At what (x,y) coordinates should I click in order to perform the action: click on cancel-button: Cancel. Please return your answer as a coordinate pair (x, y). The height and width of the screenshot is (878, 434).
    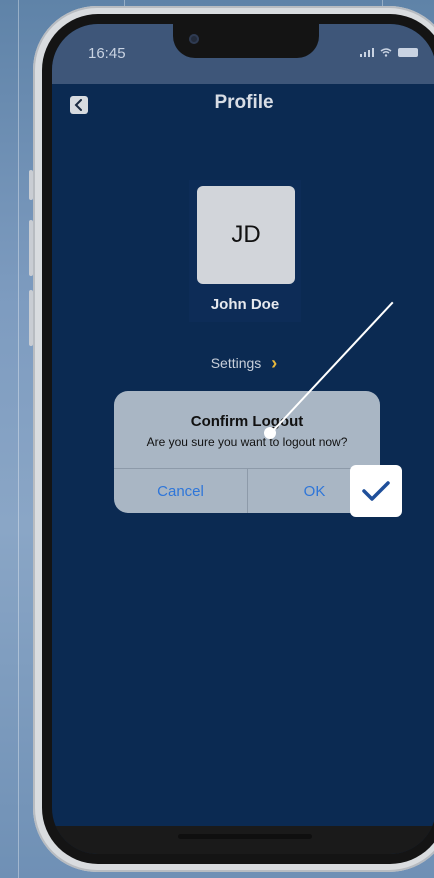
    Looking at the image, I should click on (180, 491).